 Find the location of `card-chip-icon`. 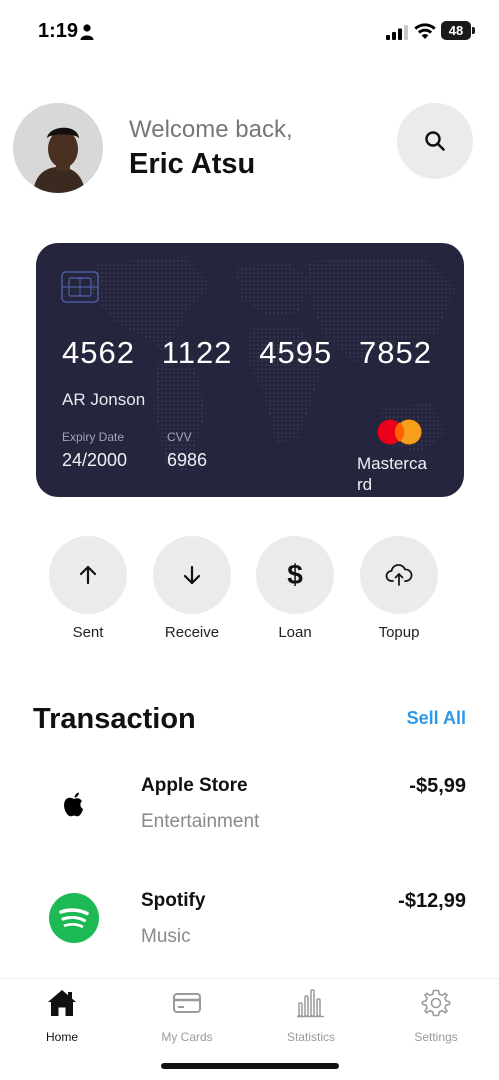

card-chip-icon is located at coordinates (80, 287).